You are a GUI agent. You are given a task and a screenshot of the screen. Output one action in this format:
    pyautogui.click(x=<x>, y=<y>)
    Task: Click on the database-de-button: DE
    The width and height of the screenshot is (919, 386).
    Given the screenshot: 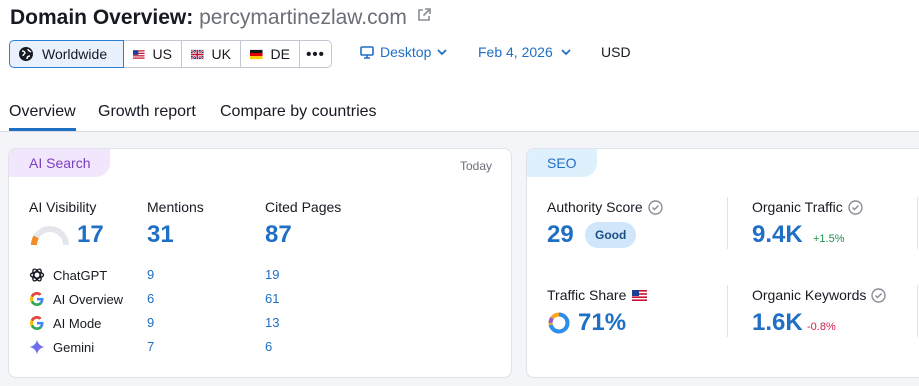 What is the action you would take?
    pyautogui.click(x=270, y=54)
    